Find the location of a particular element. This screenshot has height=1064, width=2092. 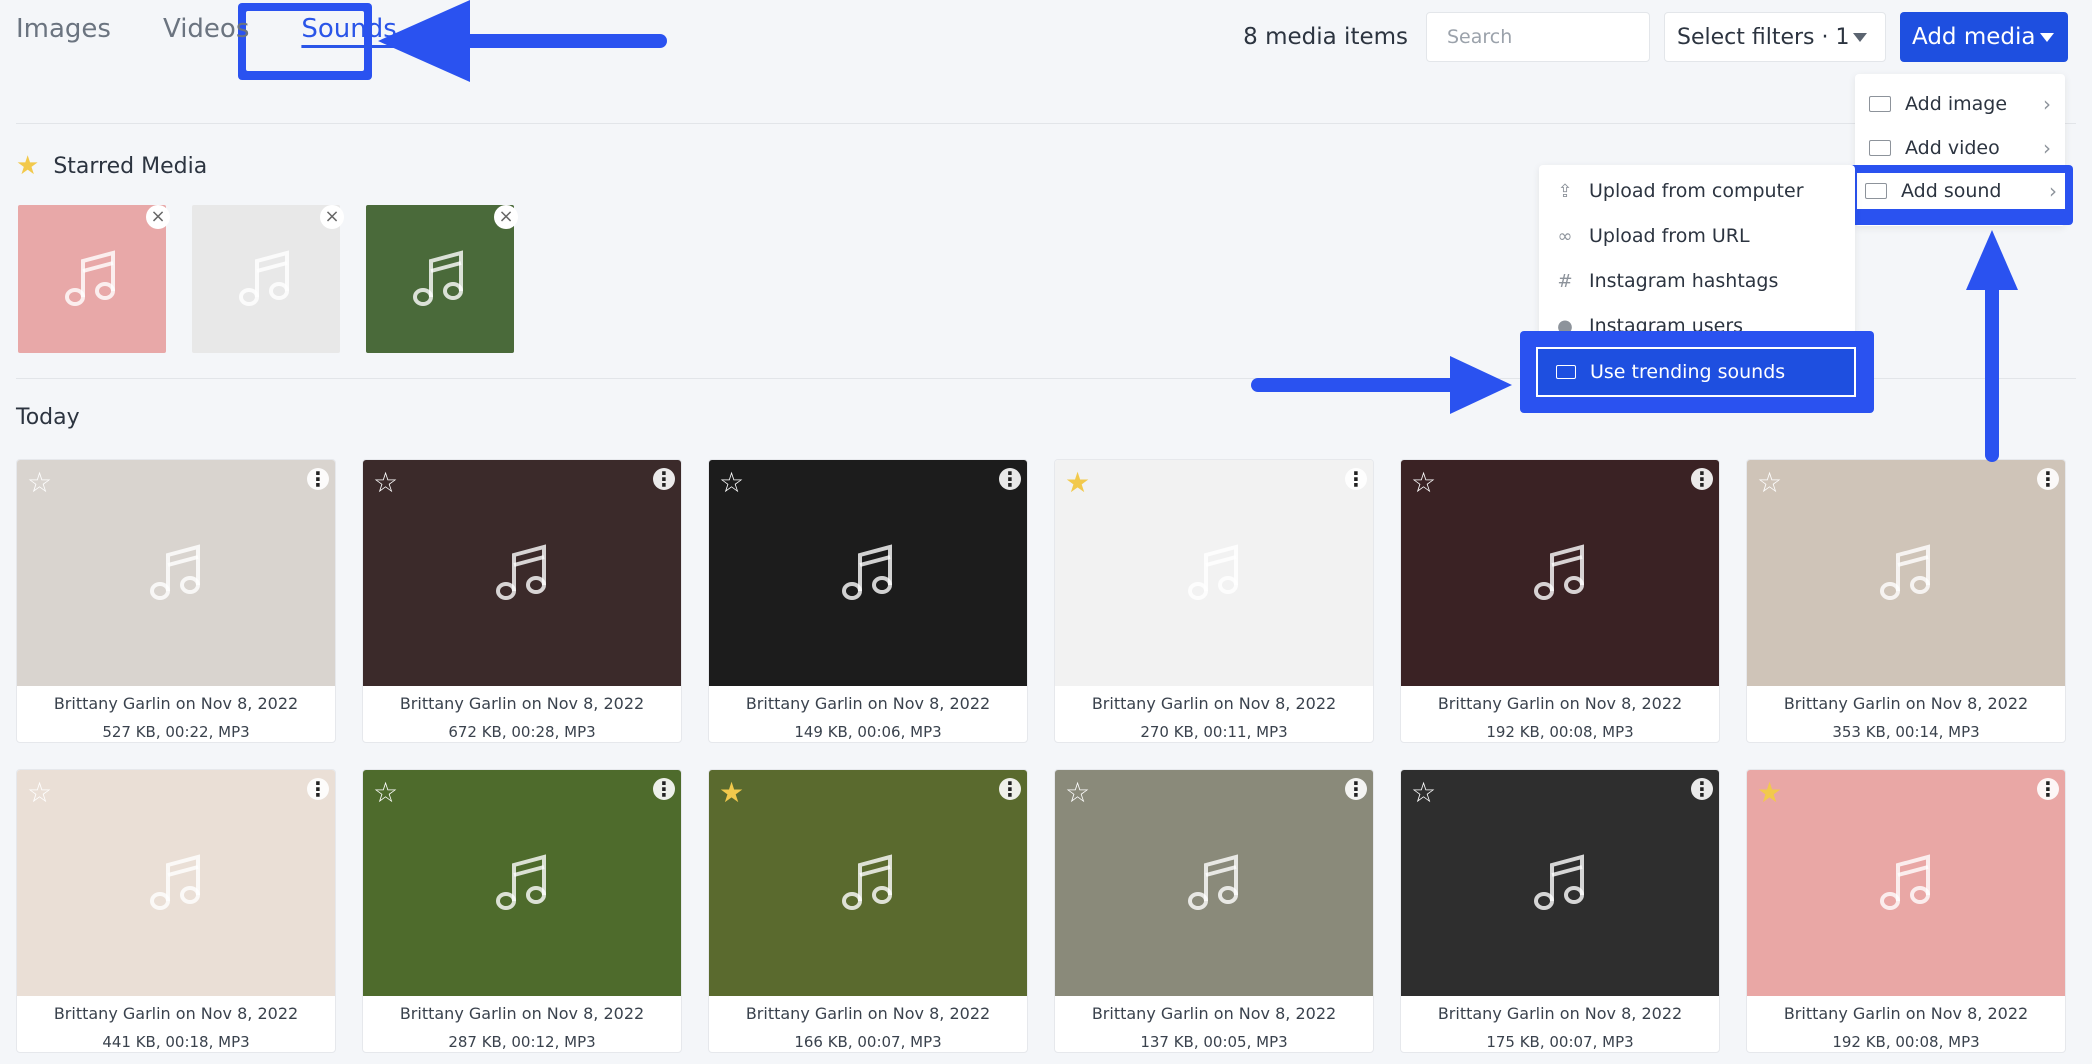

starred-list: × × × is located at coordinates (268, 279).